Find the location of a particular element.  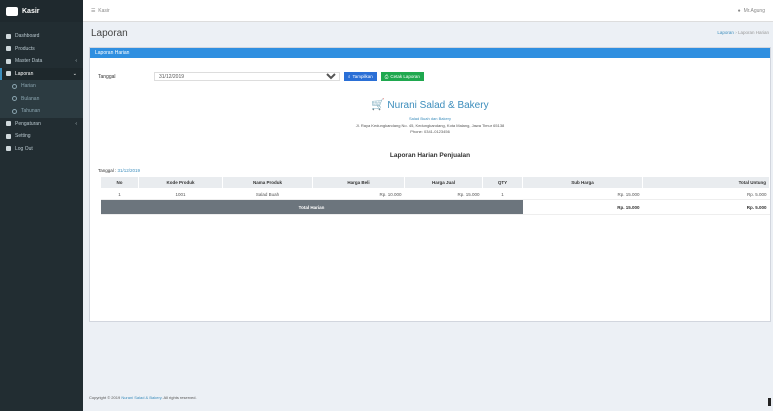

date-label: Tanggal is located at coordinates (107, 76).